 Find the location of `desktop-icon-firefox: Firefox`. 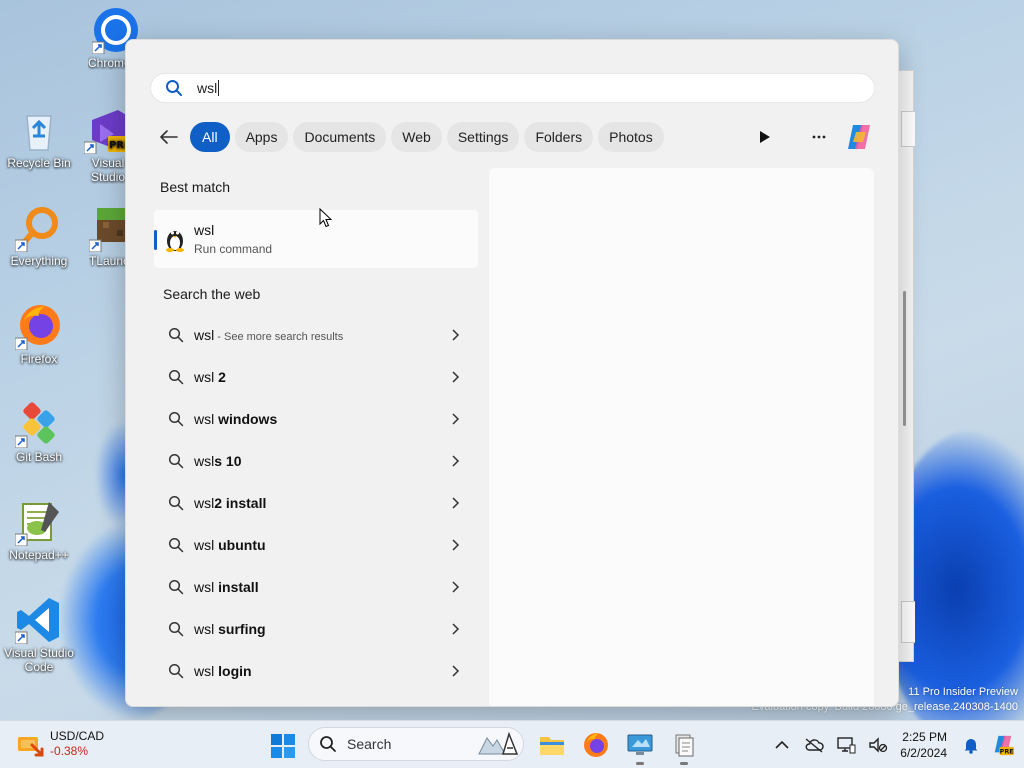

desktop-icon-firefox: Firefox is located at coordinates (39, 334).